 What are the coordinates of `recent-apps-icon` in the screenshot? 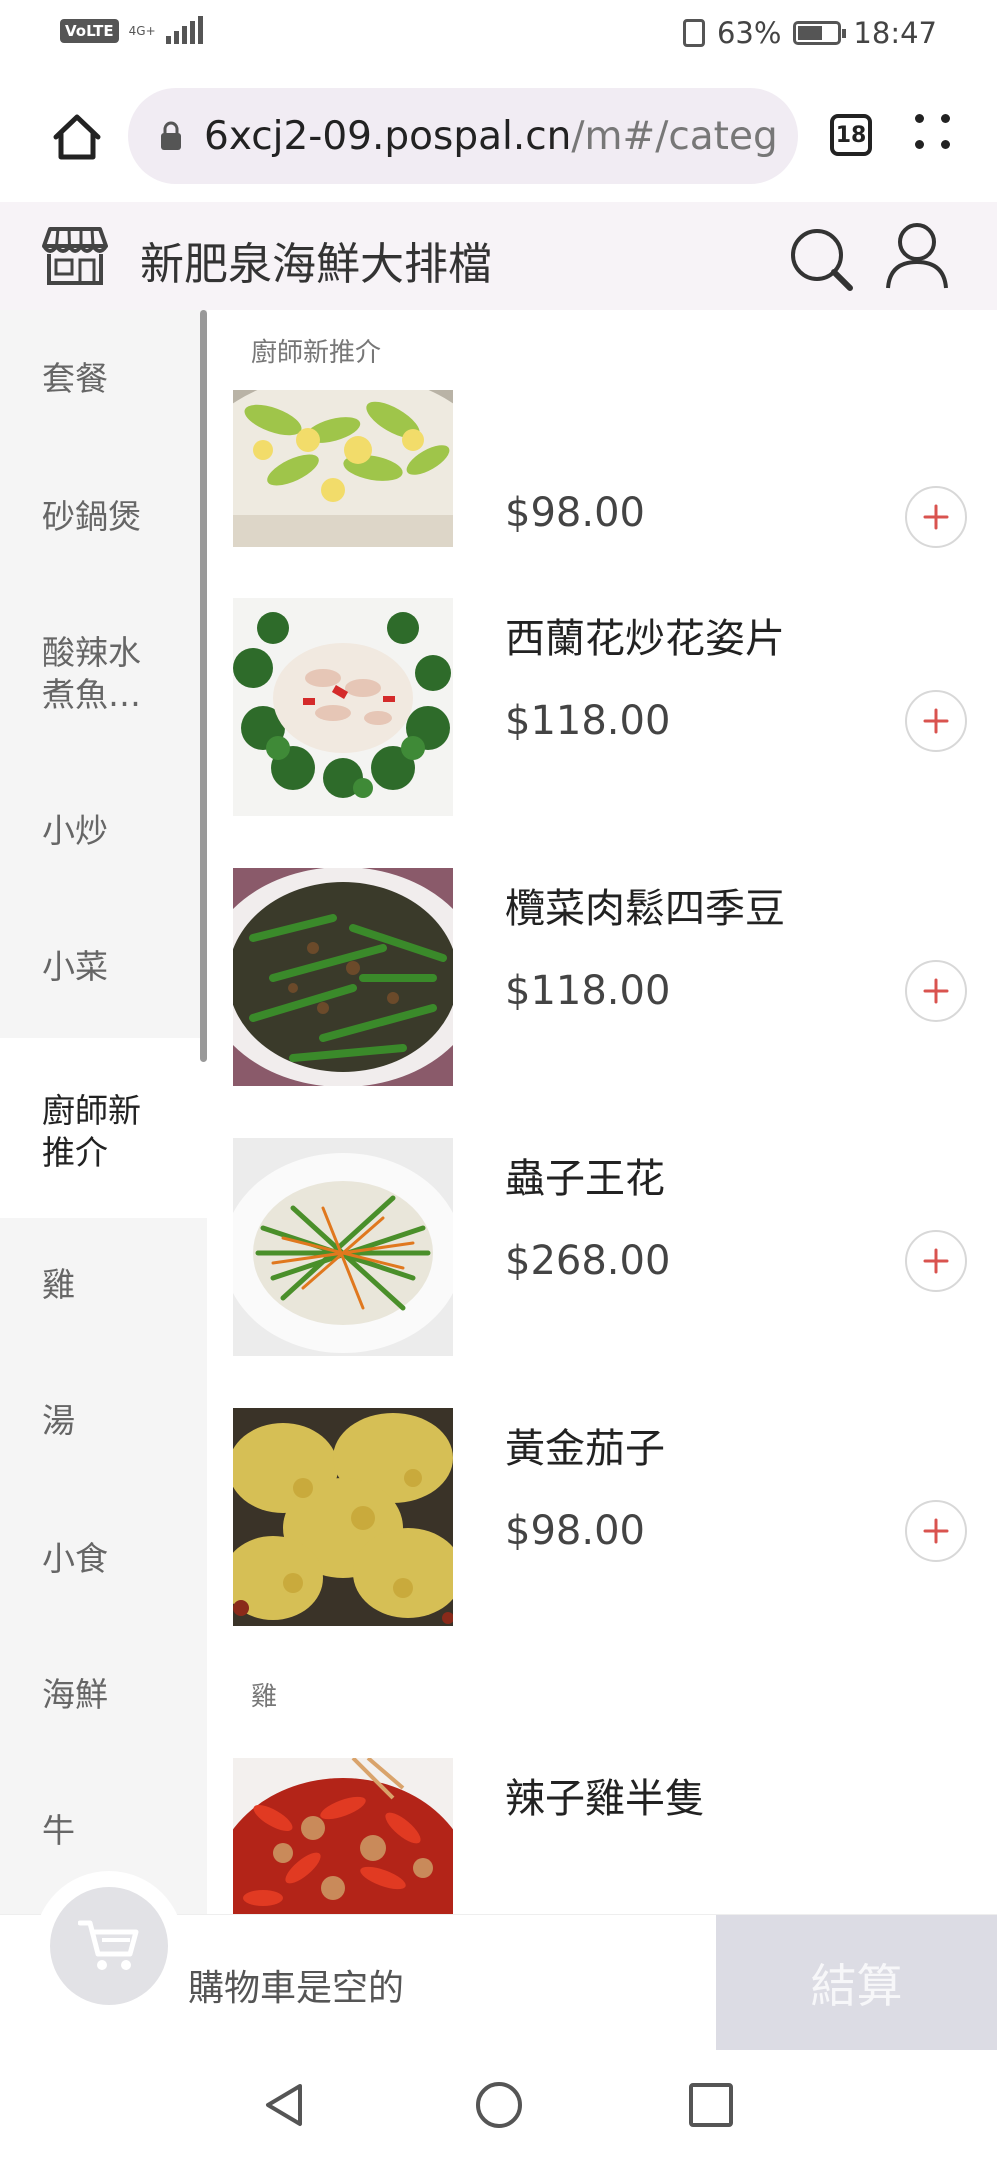 It's located at (711, 2105).